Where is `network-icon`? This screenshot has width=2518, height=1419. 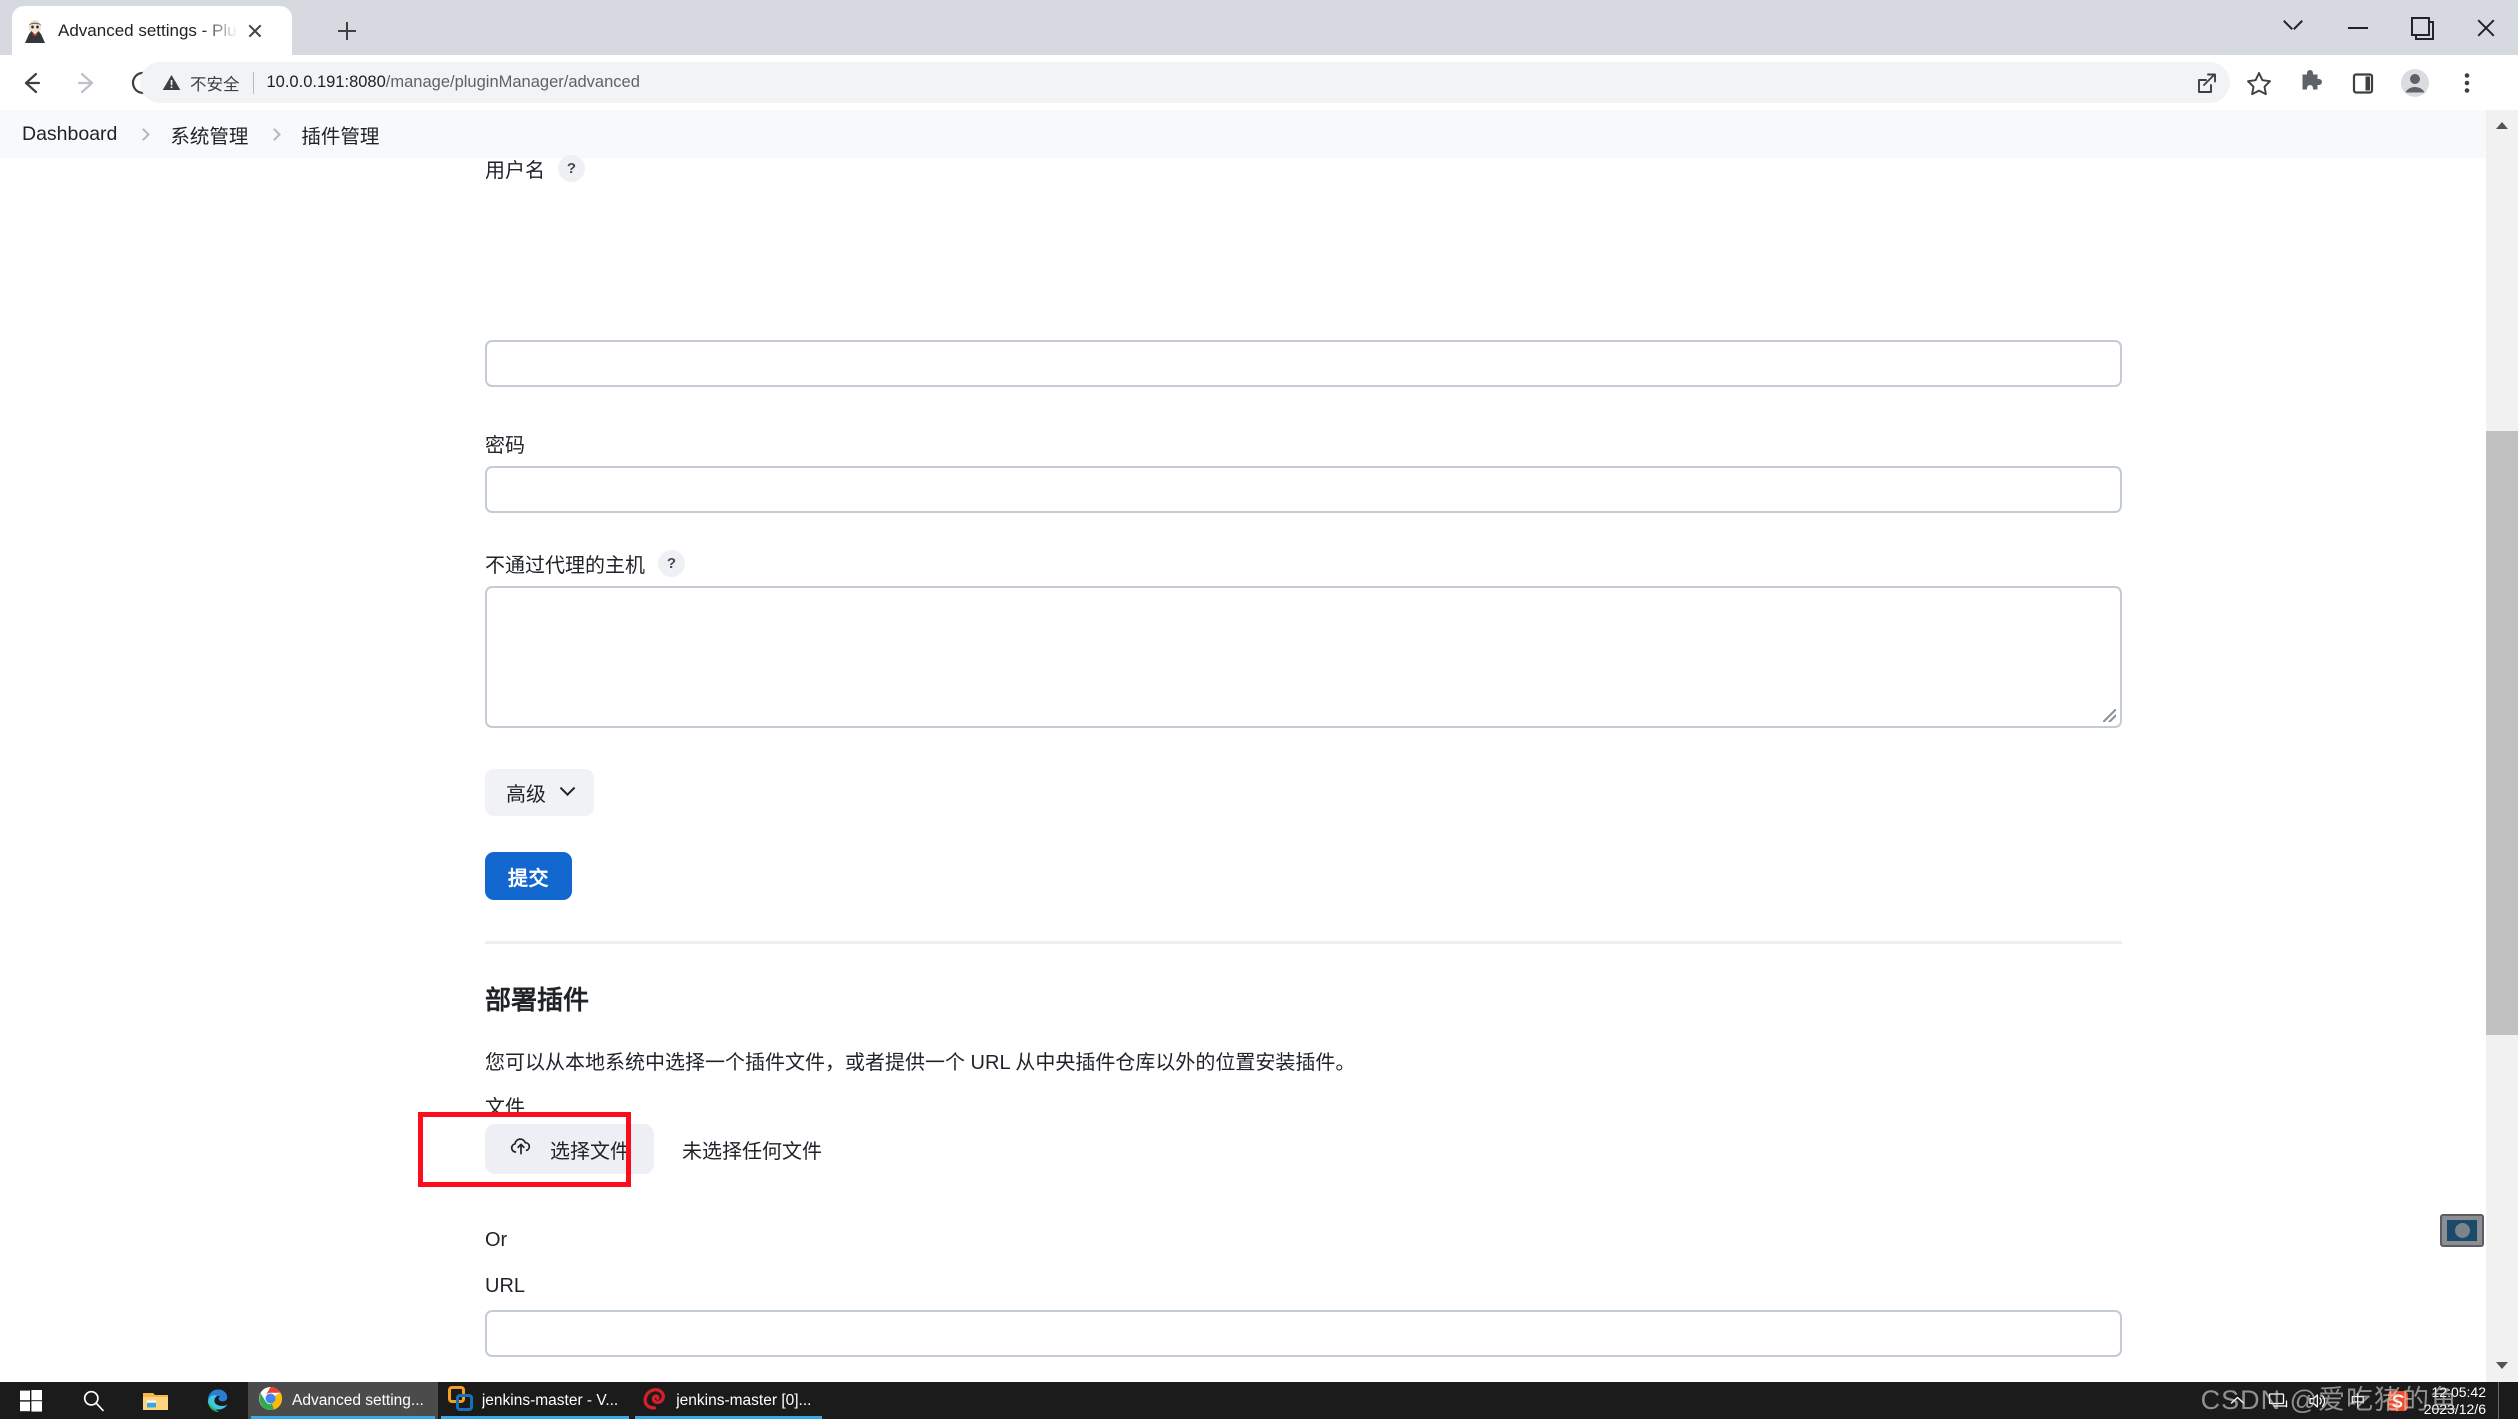
network-icon is located at coordinates (2278, 1400).